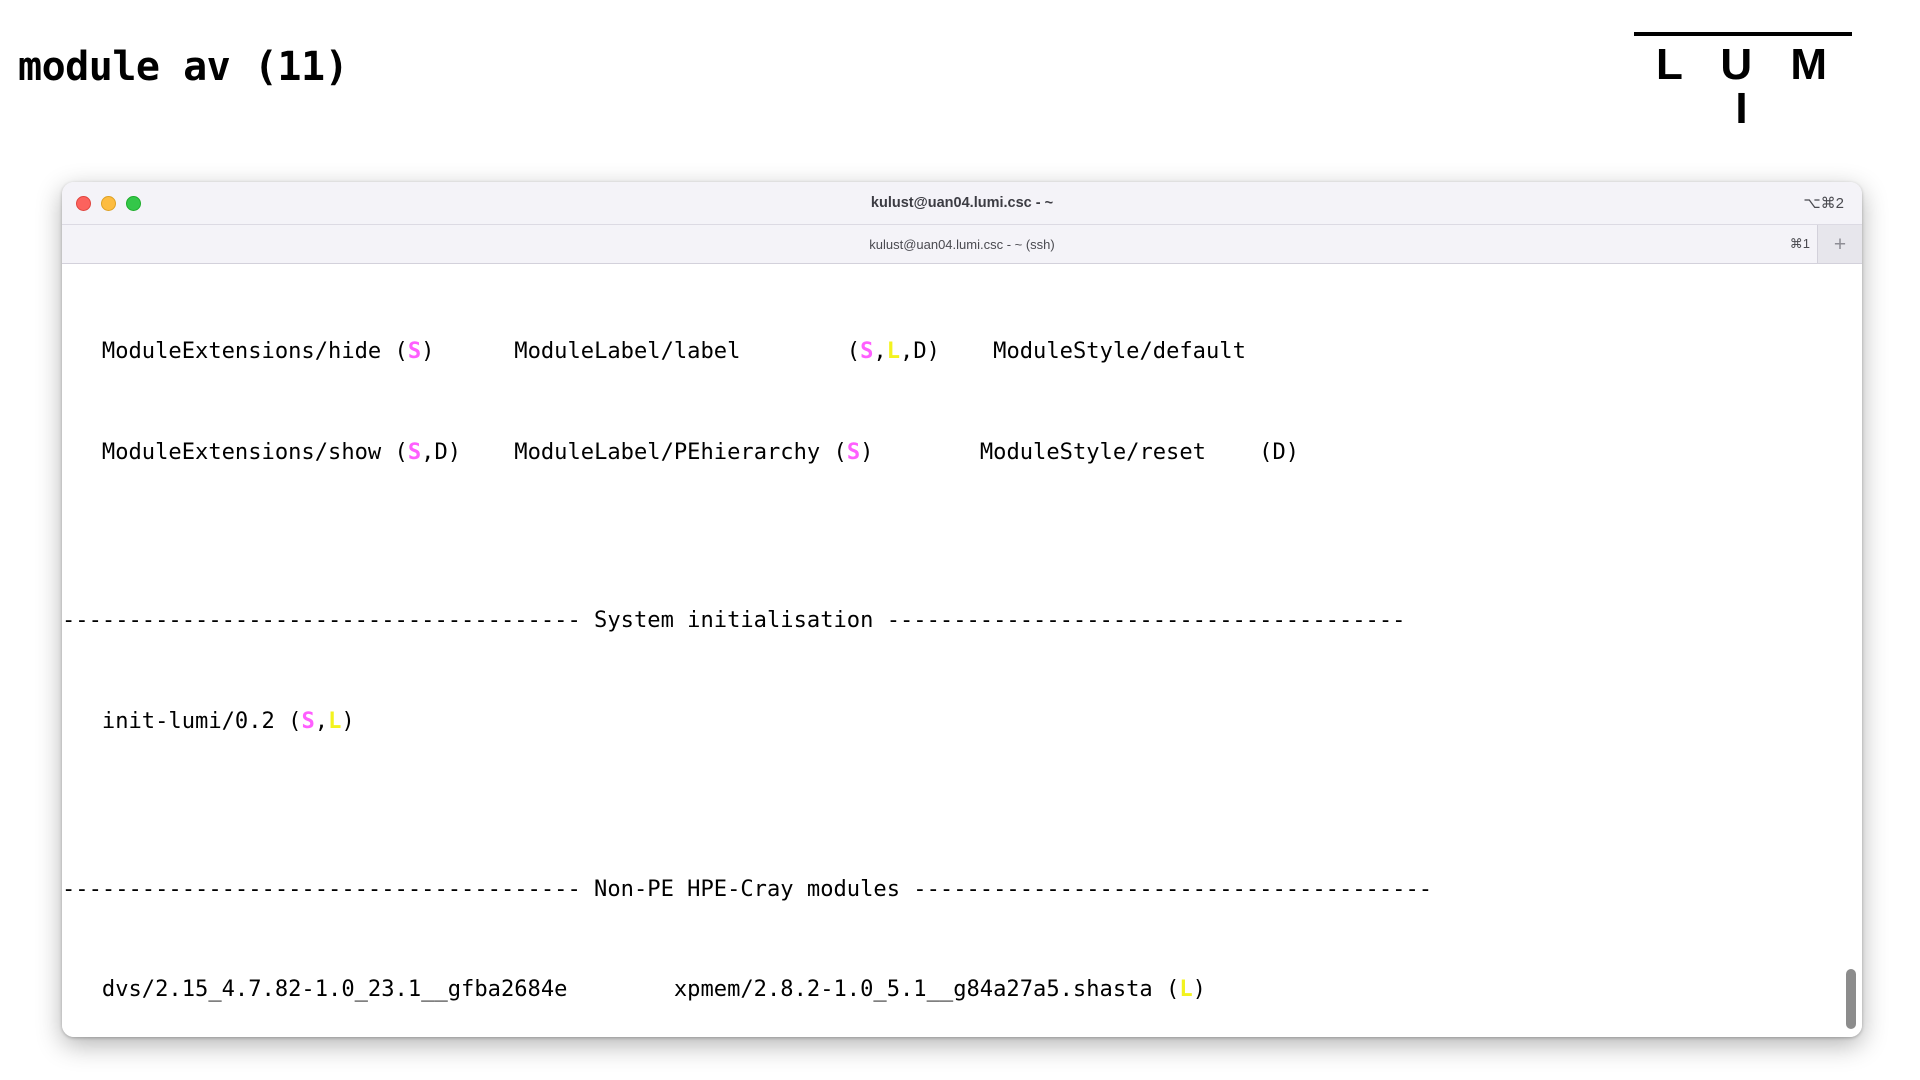 The image size is (1920, 1080). I want to click on lumi-logo-text: L U M I, so click(1748, 86).